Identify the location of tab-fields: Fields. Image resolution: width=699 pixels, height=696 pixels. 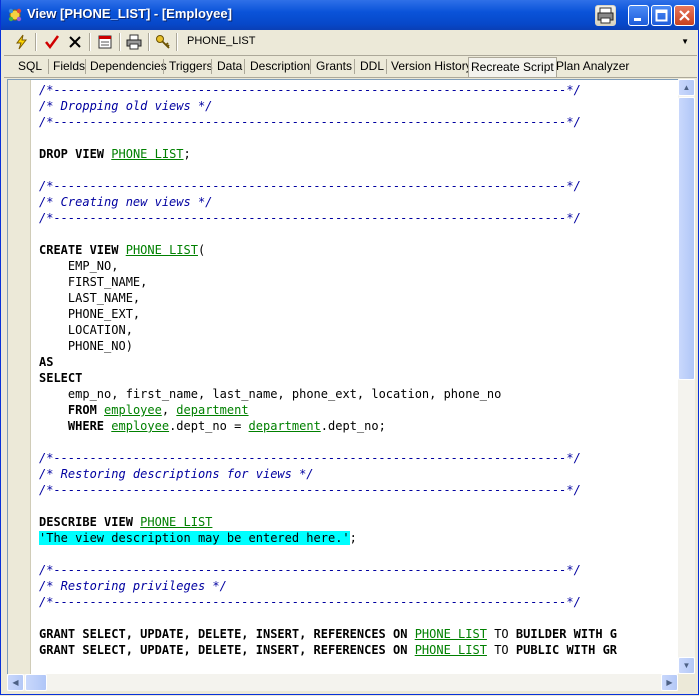
(69, 66).